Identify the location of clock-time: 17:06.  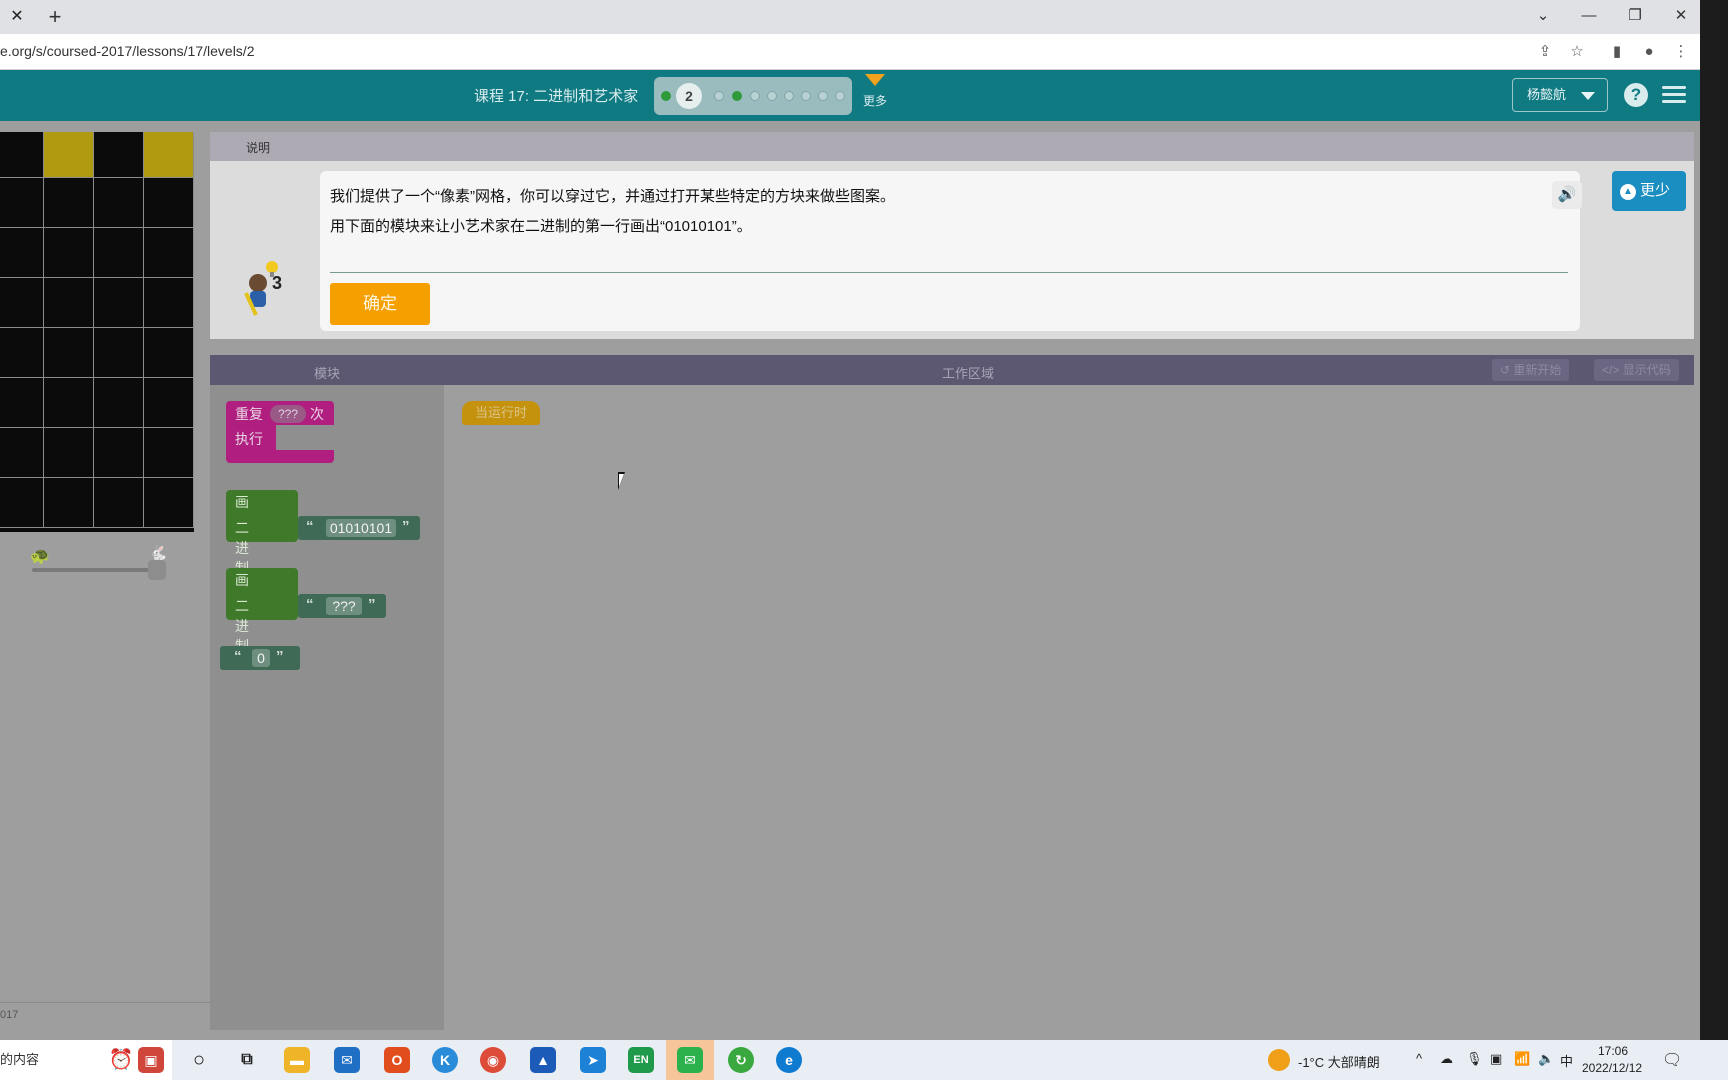
(1613, 1051).